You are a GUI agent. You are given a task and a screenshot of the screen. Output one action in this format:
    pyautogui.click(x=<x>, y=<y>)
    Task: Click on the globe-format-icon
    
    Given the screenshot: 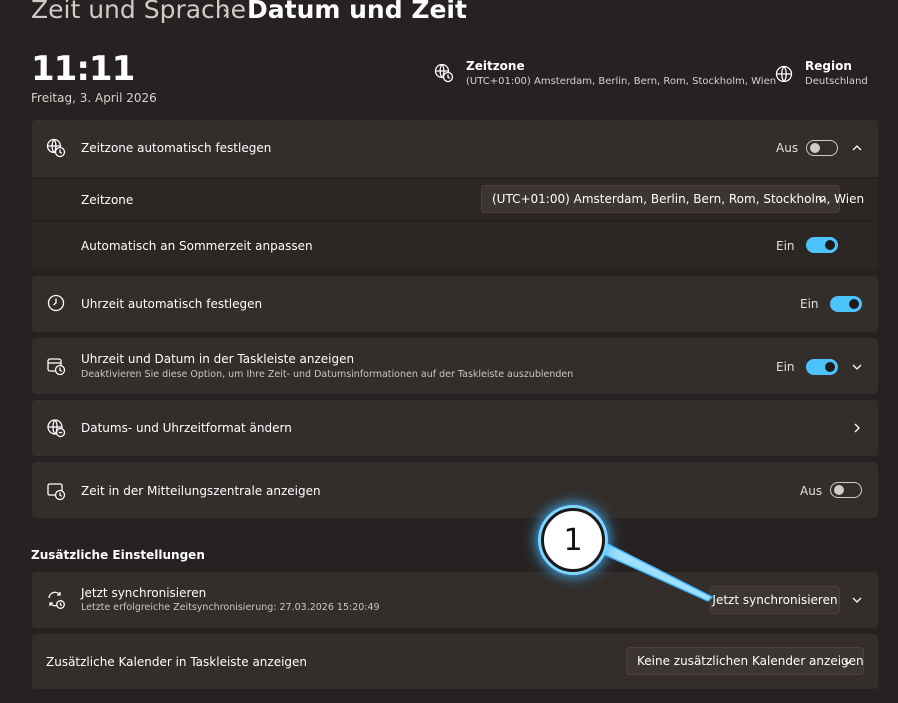 What is the action you would take?
    pyautogui.click(x=56, y=428)
    